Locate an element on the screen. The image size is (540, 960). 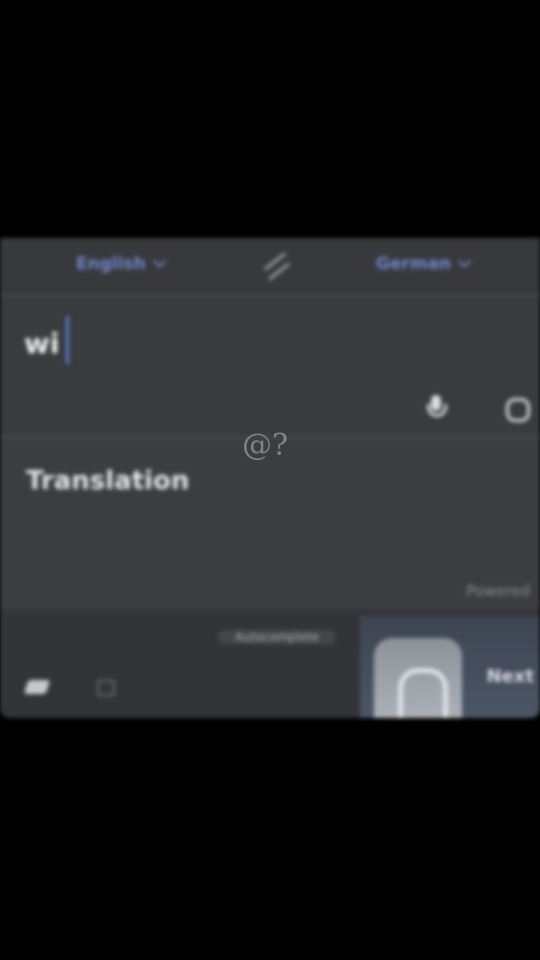
key-preview is located at coordinates (418, 678).